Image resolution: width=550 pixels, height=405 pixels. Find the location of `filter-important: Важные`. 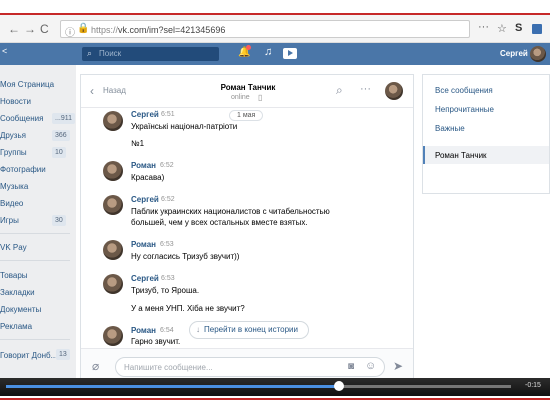

filter-important: Важные is located at coordinates (450, 128).